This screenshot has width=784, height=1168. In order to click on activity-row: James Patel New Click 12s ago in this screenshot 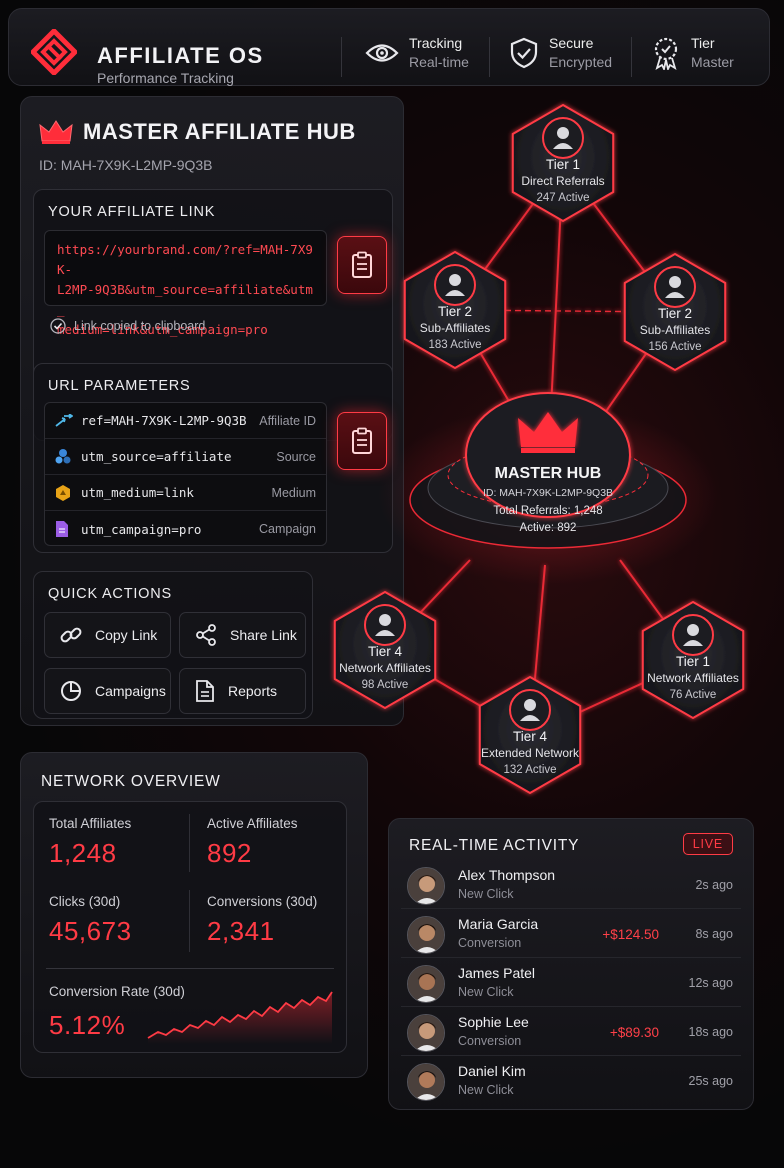, I will do `click(571, 983)`.